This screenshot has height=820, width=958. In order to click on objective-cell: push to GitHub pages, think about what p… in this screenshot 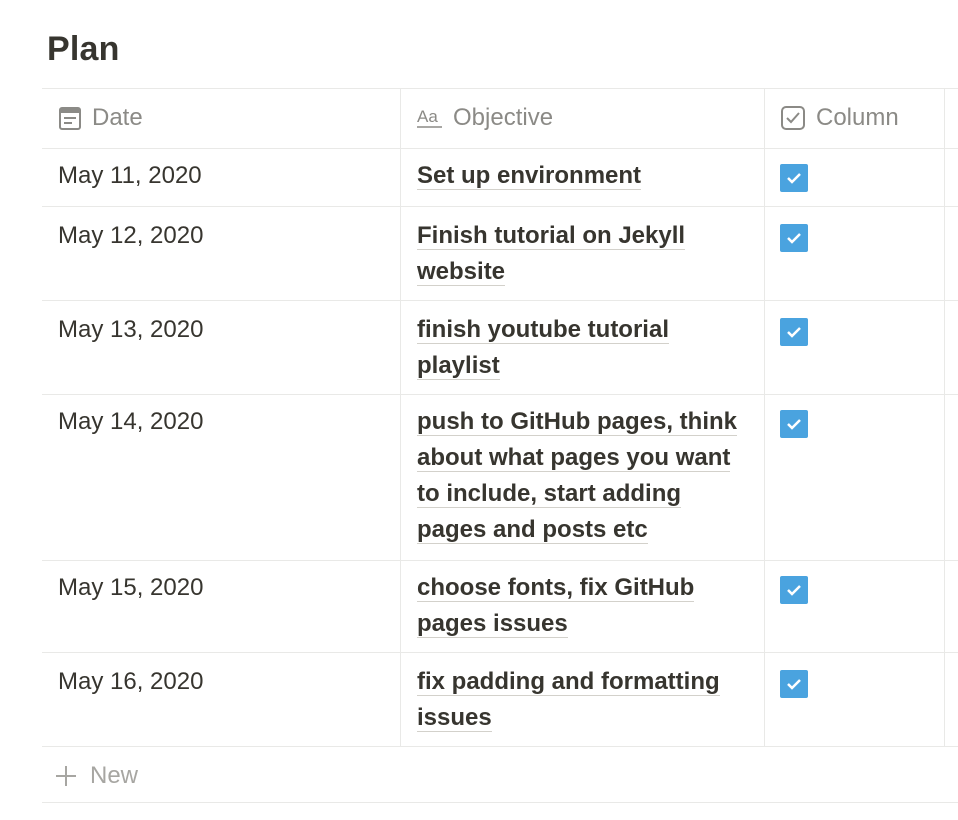, I will do `click(582, 476)`.